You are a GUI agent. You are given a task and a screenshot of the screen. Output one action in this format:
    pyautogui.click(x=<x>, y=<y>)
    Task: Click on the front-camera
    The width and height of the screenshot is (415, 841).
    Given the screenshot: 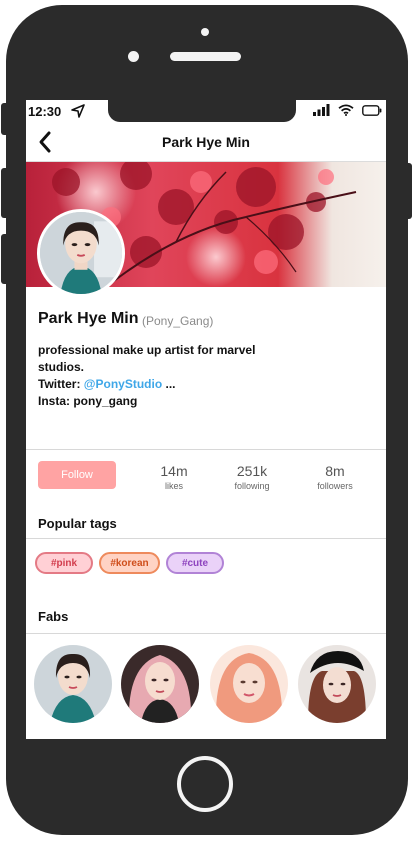 What is the action you would take?
    pyautogui.click(x=133, y=56)
    